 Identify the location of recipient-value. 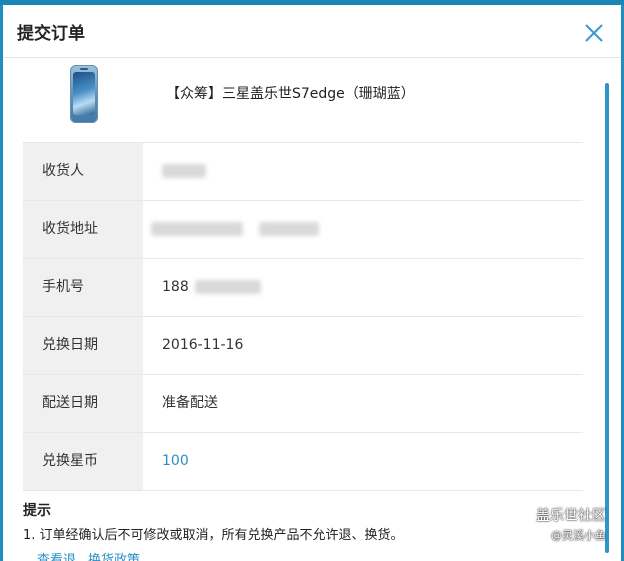
(184, 171).